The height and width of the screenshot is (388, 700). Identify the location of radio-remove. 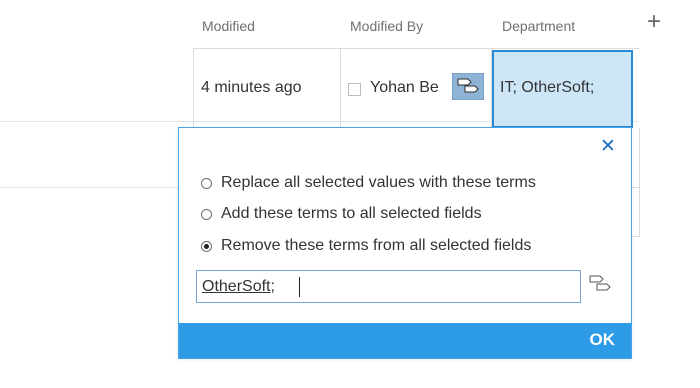
(206, 246).